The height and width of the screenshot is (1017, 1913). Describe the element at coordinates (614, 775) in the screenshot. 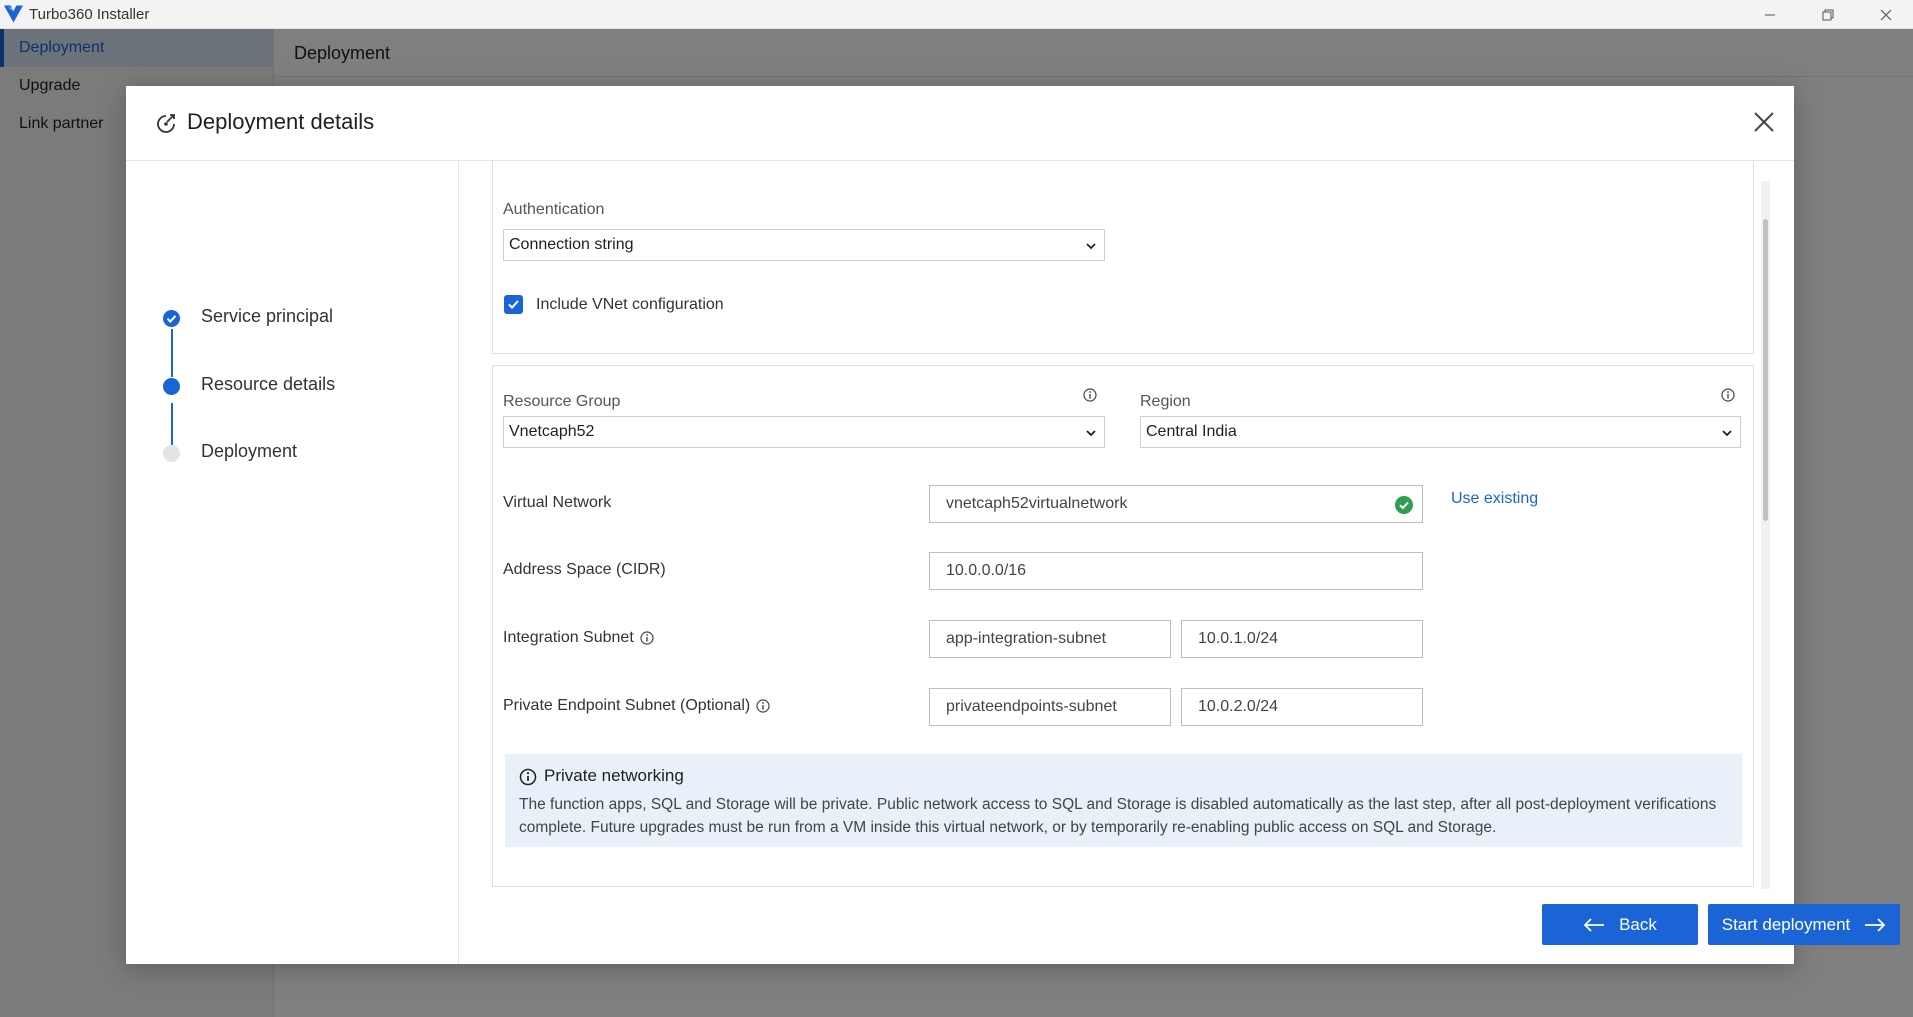

I see `callout-title: Private networking` at that location.